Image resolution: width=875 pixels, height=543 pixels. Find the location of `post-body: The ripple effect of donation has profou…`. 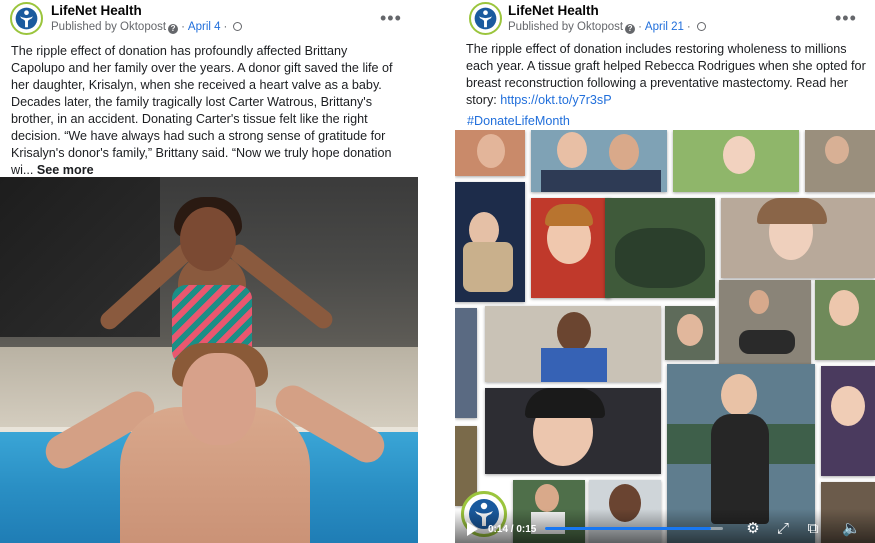

post-body: The ripple effect of donation has profou… is located at coordinates (207, 111).